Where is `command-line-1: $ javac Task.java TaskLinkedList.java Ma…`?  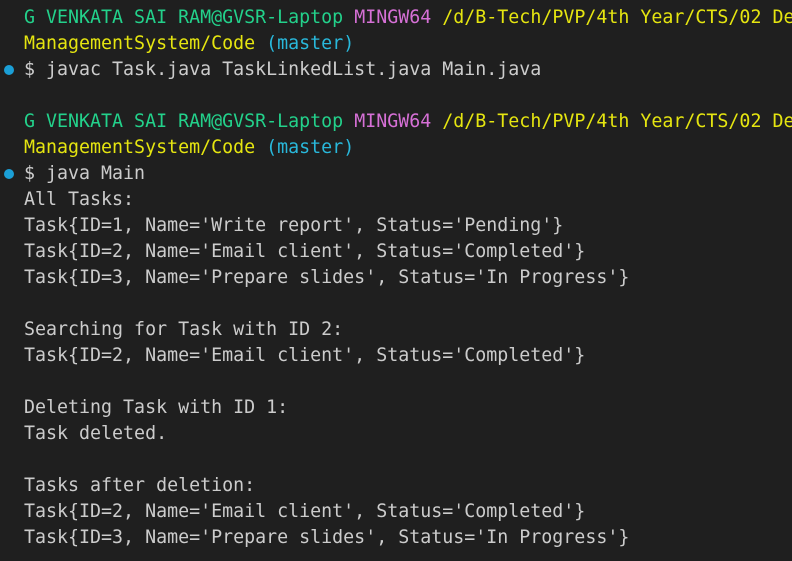
command-line-1: $ javac Task.java TaskLinkedList.java Ma… is located at coordinates (396, 70).